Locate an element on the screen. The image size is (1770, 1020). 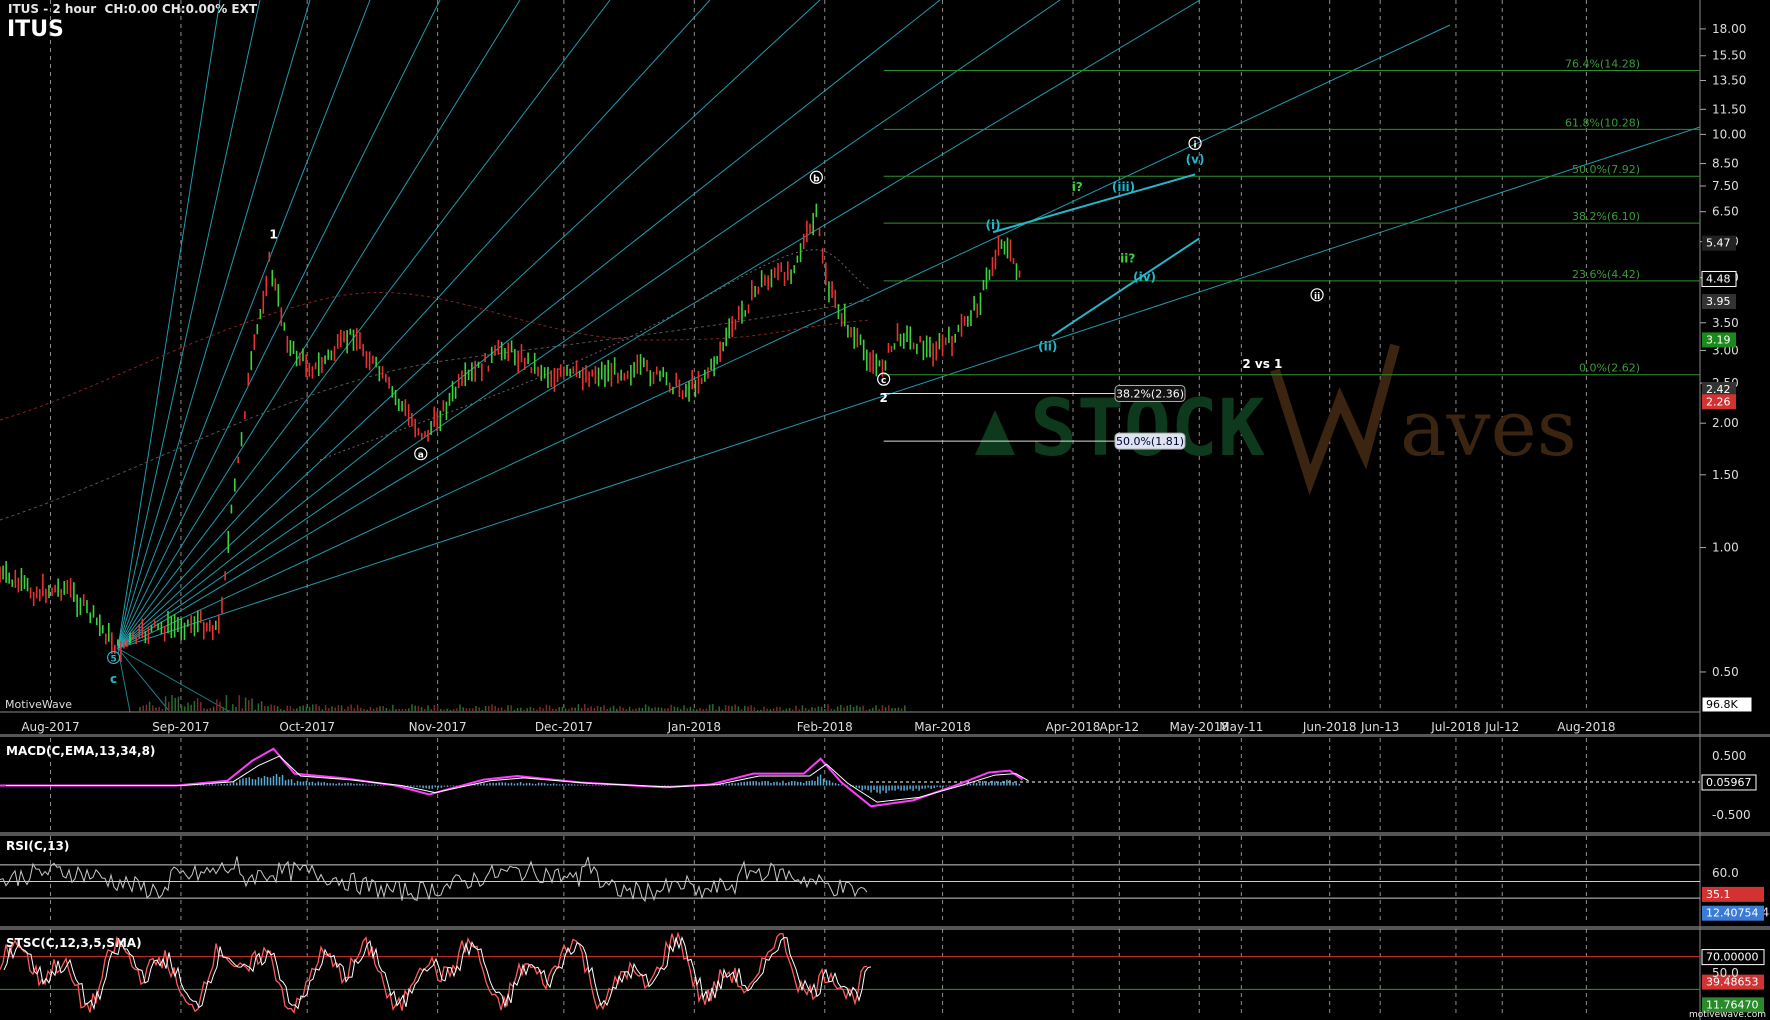
x-tick-label: Feb-2018 is located at coordinates (825, 727).